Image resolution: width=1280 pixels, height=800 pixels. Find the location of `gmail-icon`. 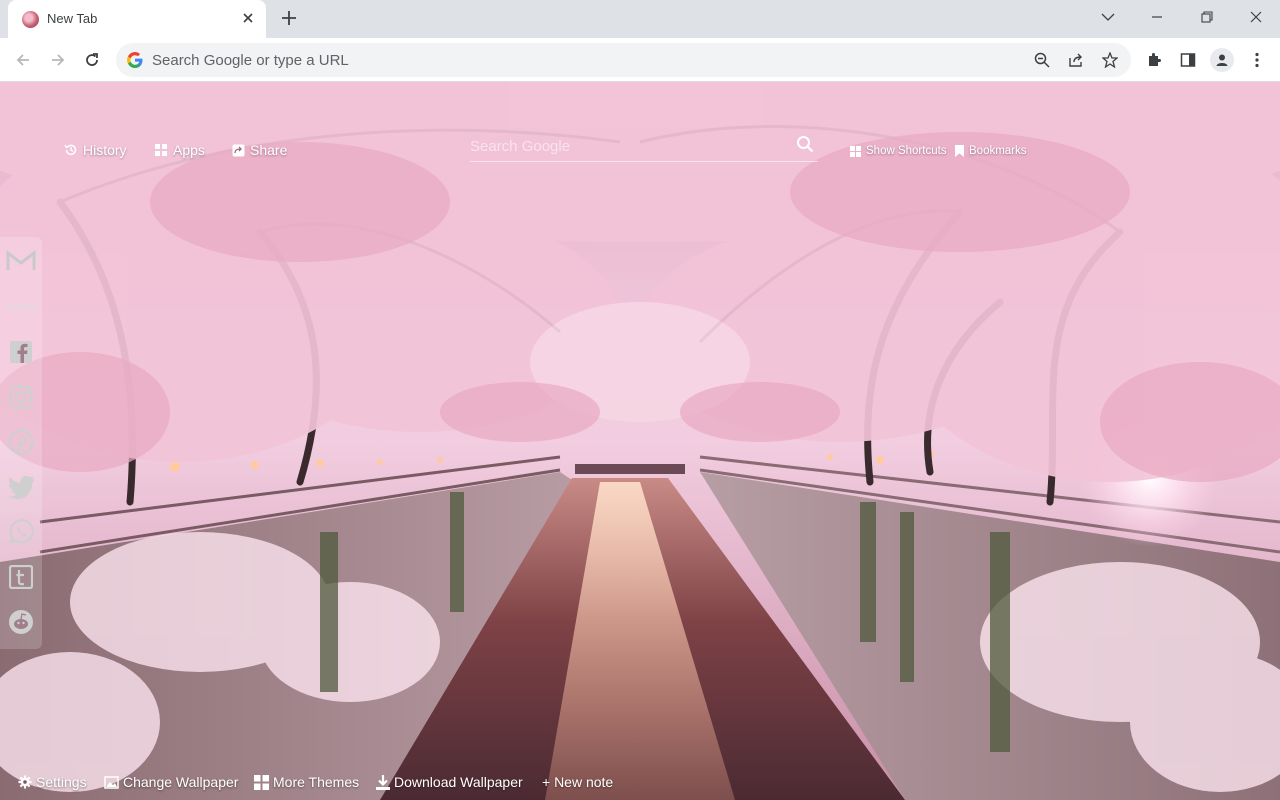

gmail-icon is located at coordinates (21, 261).